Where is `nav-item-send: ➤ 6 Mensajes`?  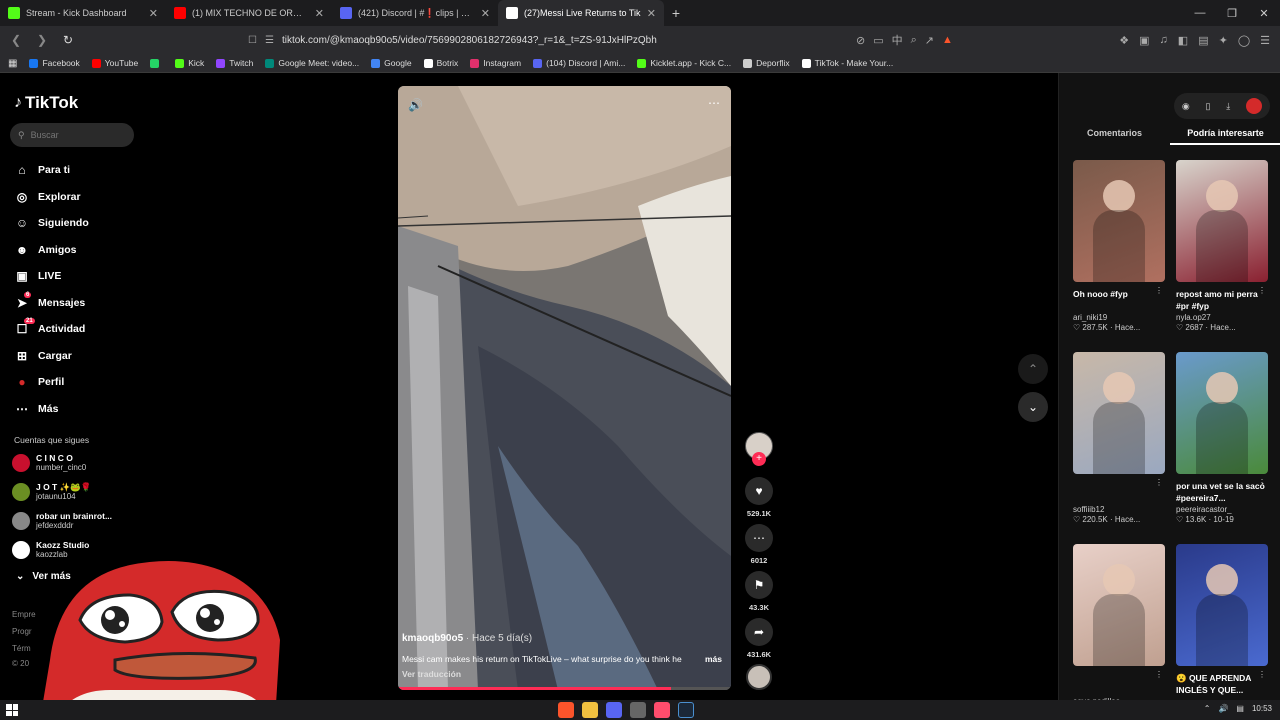 nav-item-send: ➤ 6 Mensajes is located at coordinates (51, 303).